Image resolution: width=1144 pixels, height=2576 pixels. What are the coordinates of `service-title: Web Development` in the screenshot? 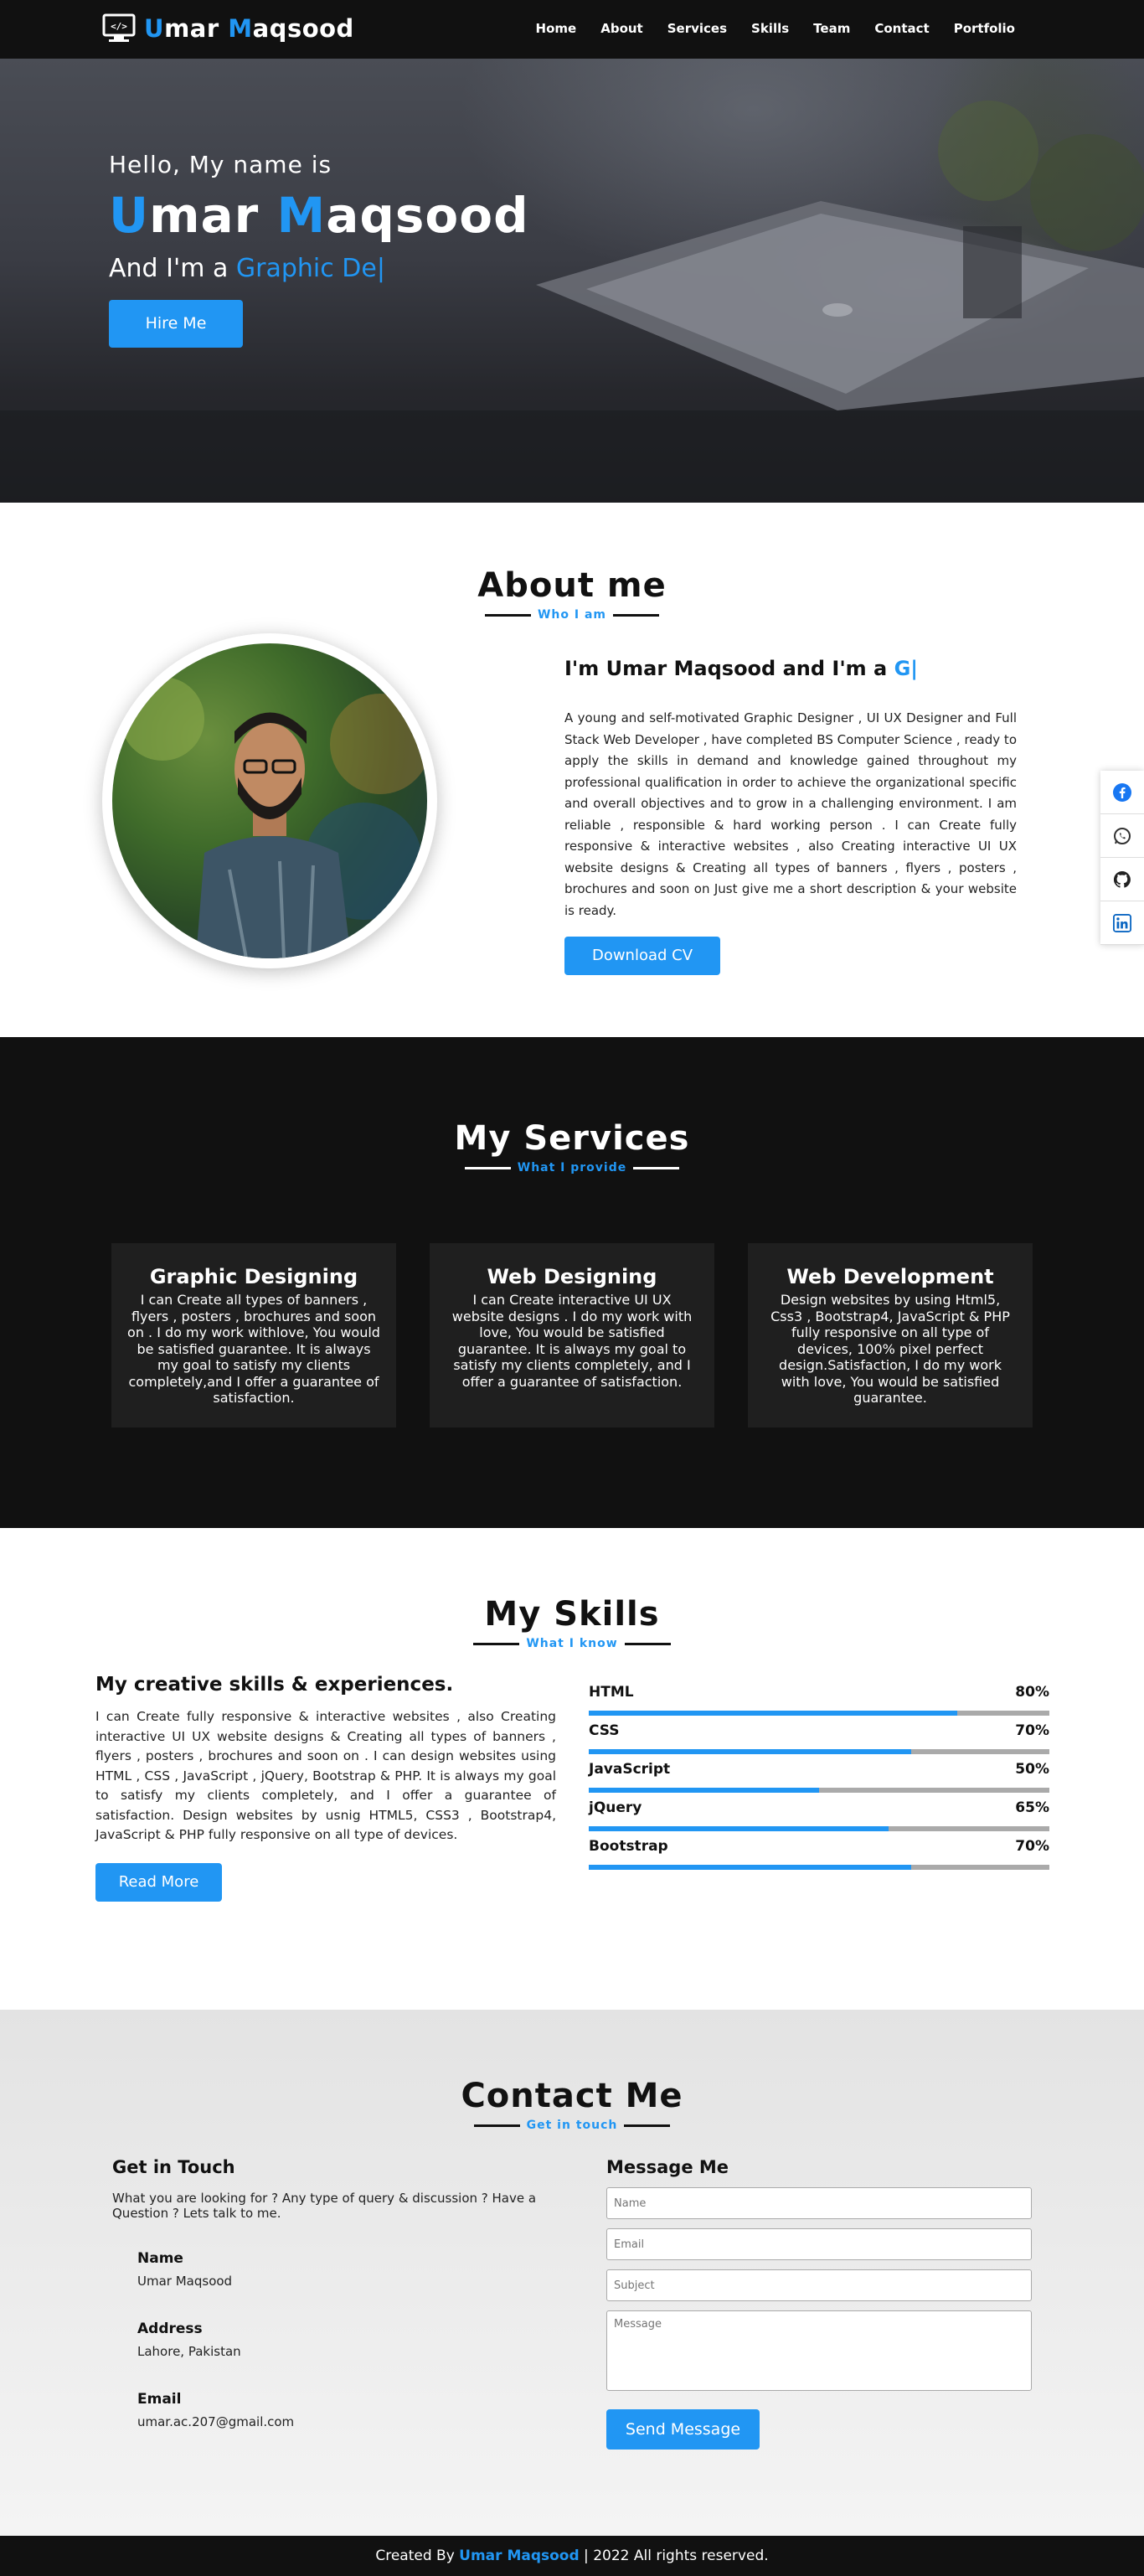 It's located at (890, 1276).